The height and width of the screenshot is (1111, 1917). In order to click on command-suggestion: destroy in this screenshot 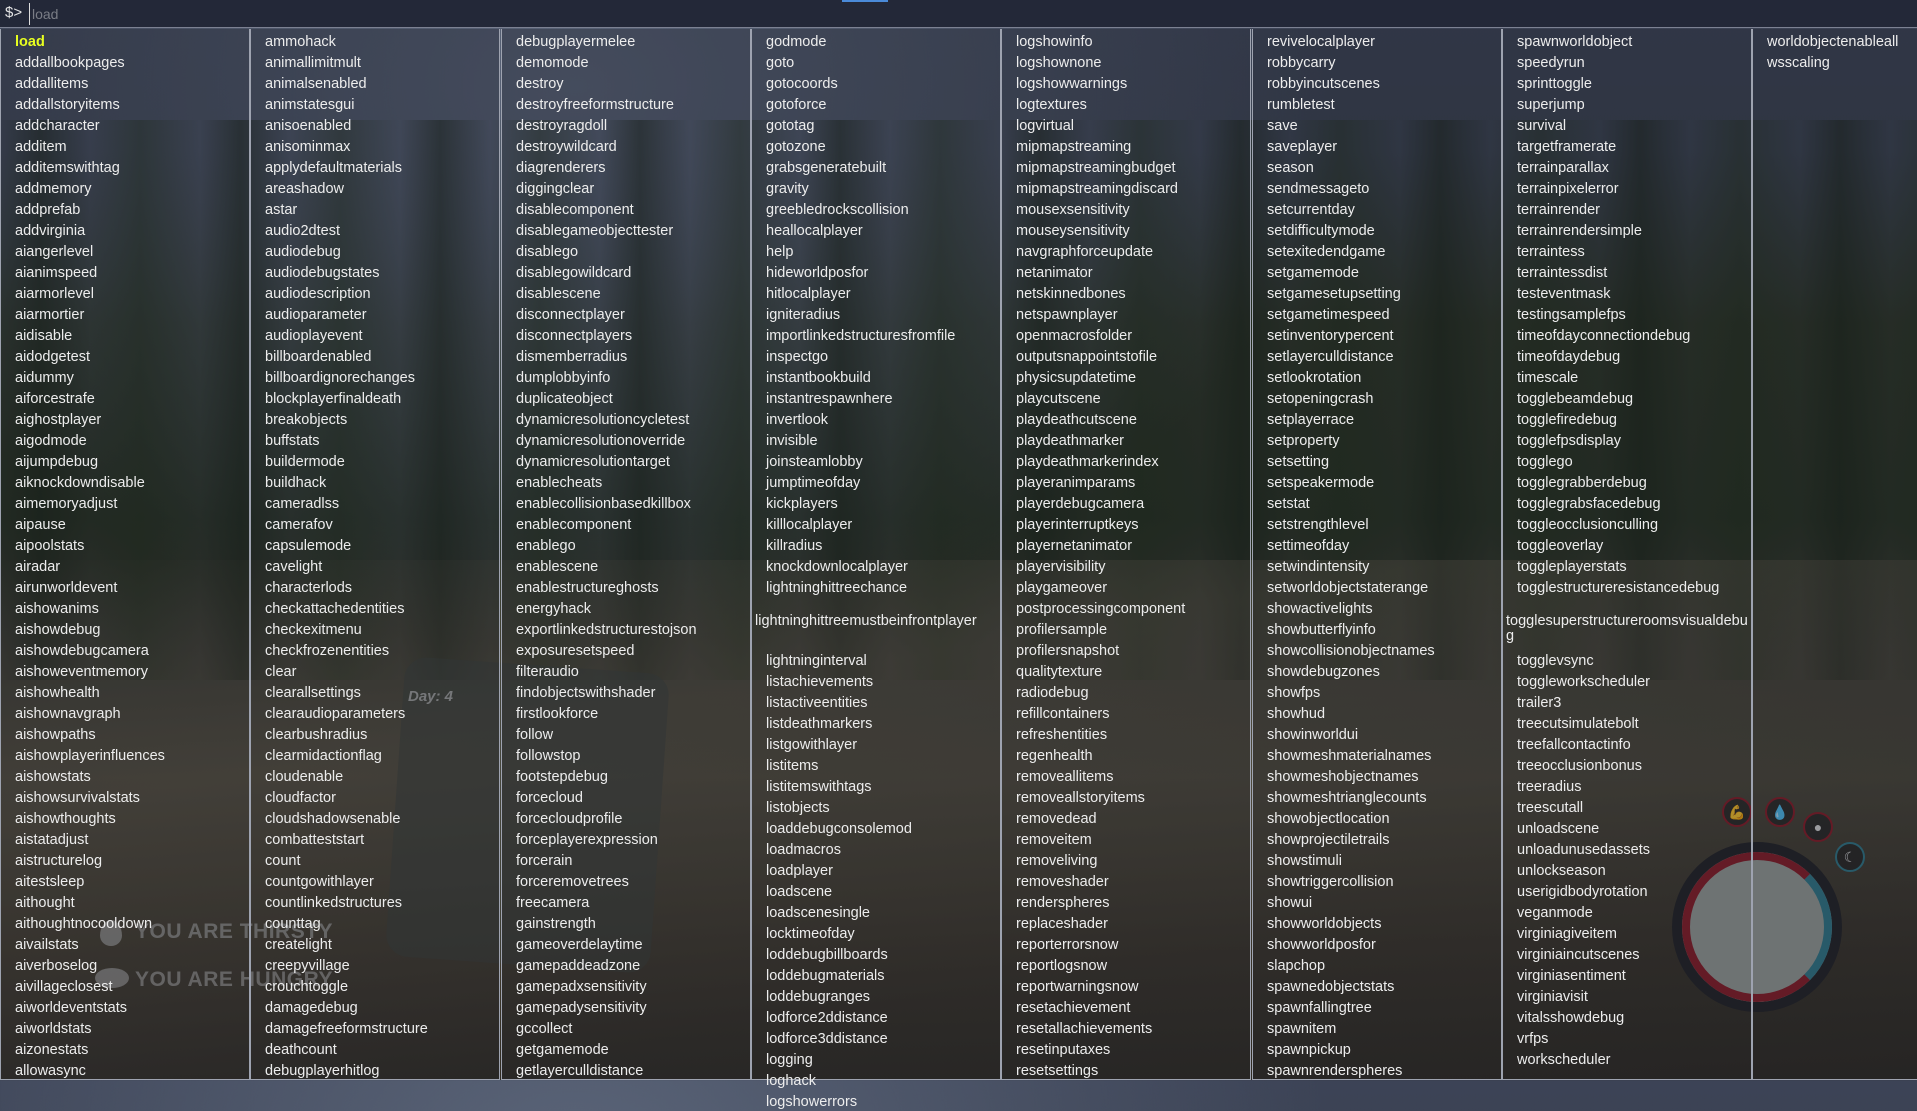, I will do `click(540, 84)`.